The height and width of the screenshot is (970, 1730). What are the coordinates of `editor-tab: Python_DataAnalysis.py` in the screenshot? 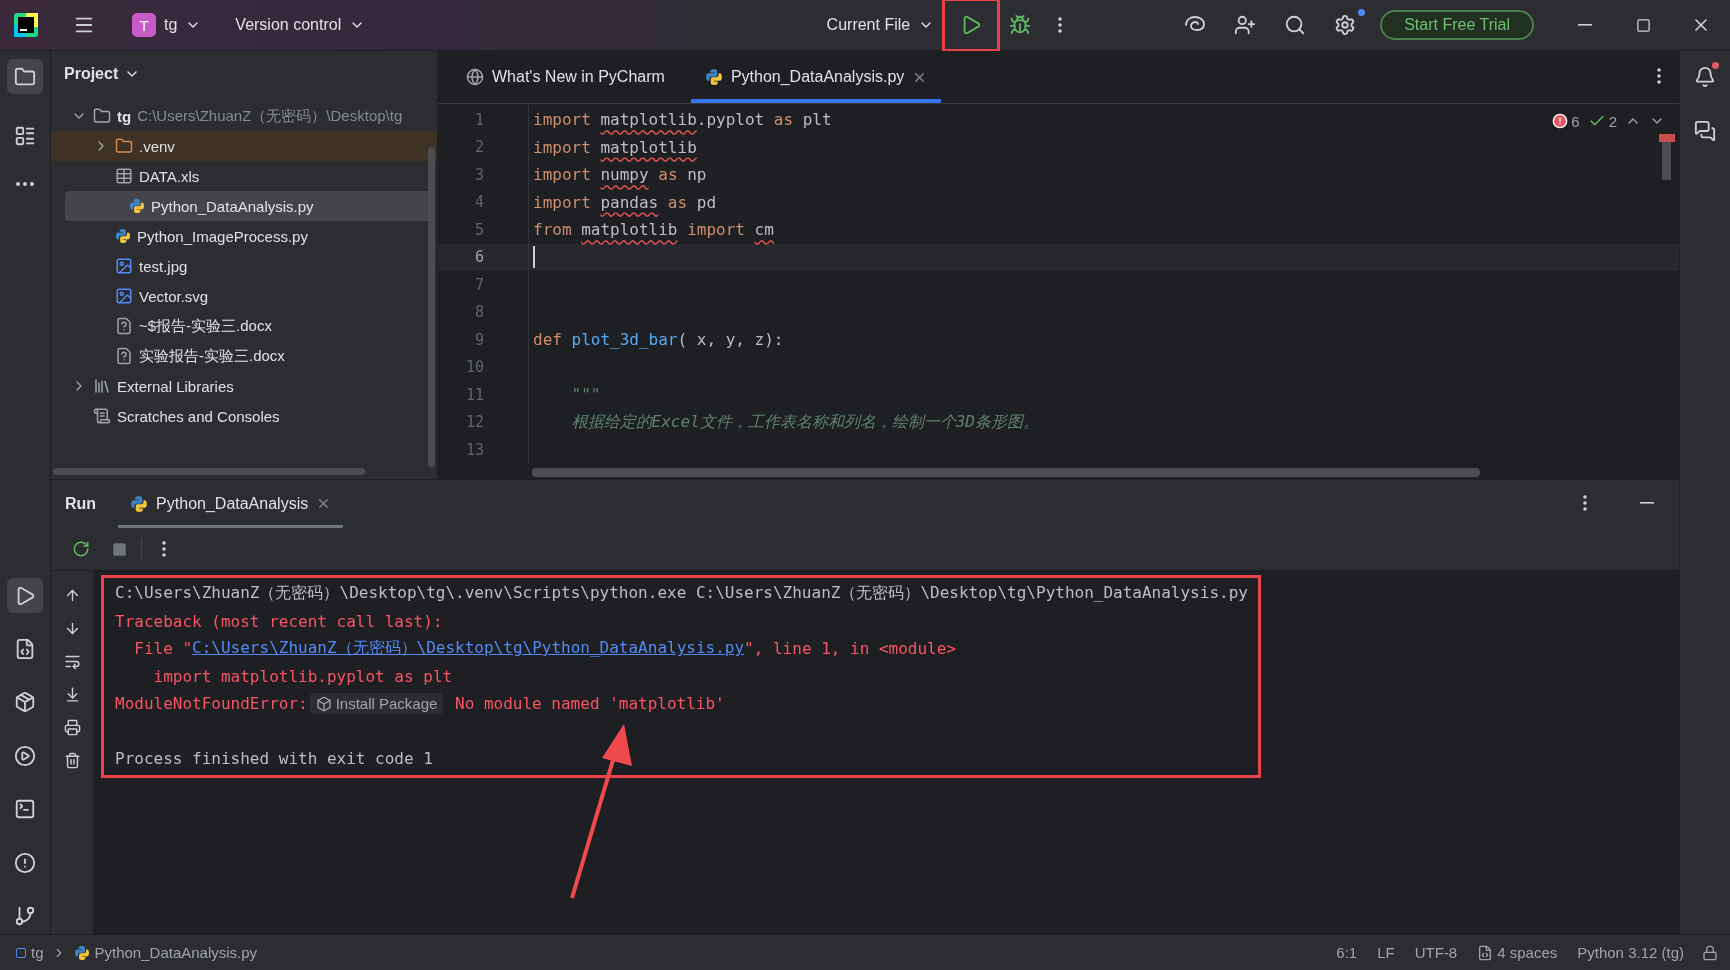 It's located at (816, 77).